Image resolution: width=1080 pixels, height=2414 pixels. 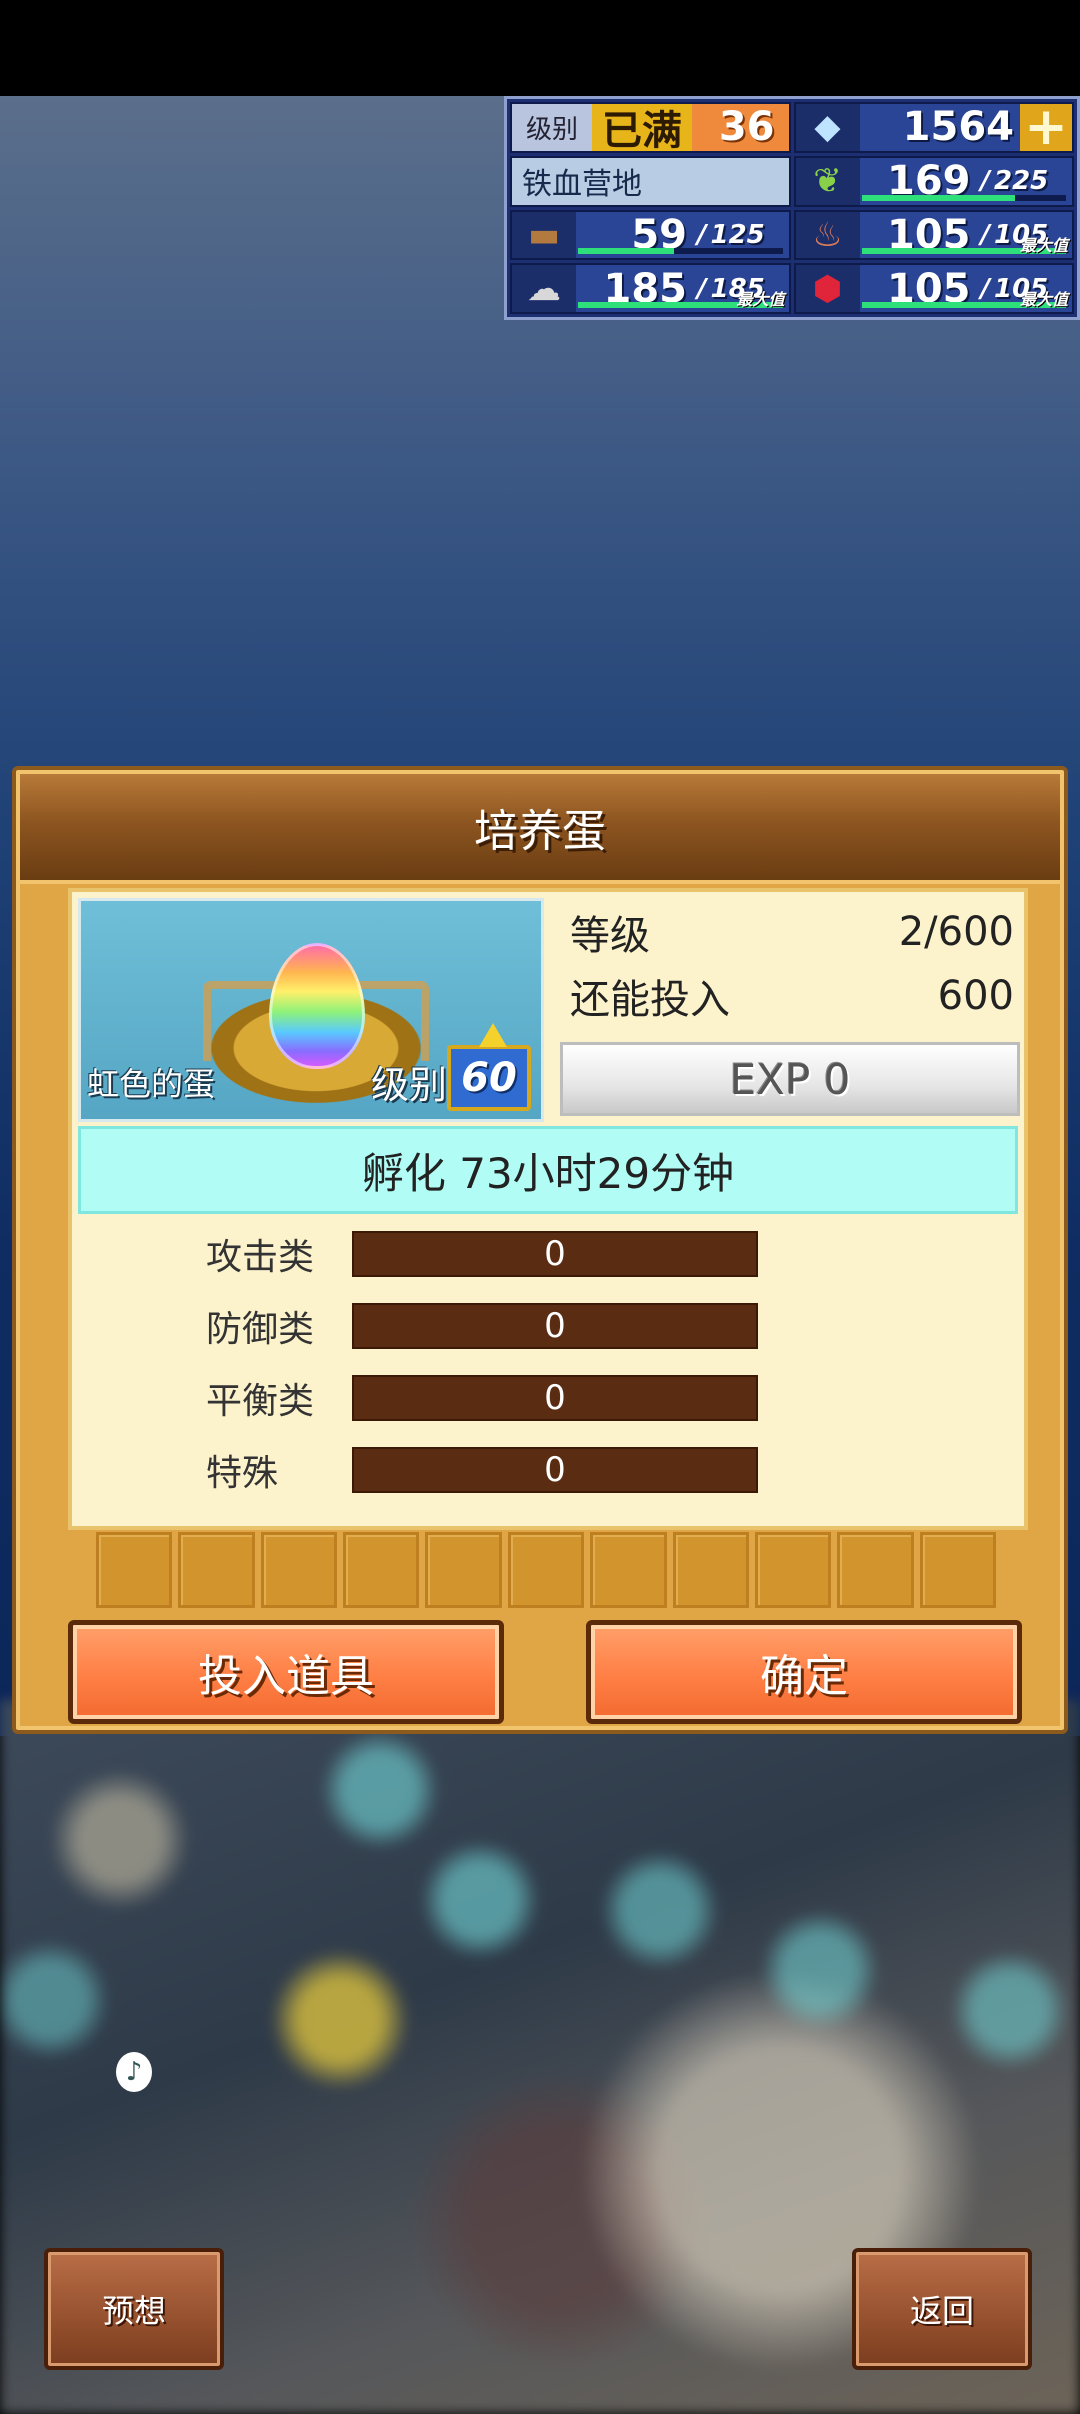 I want to click on remaining-row: 还能投入 600, so click(x=792, y=996).